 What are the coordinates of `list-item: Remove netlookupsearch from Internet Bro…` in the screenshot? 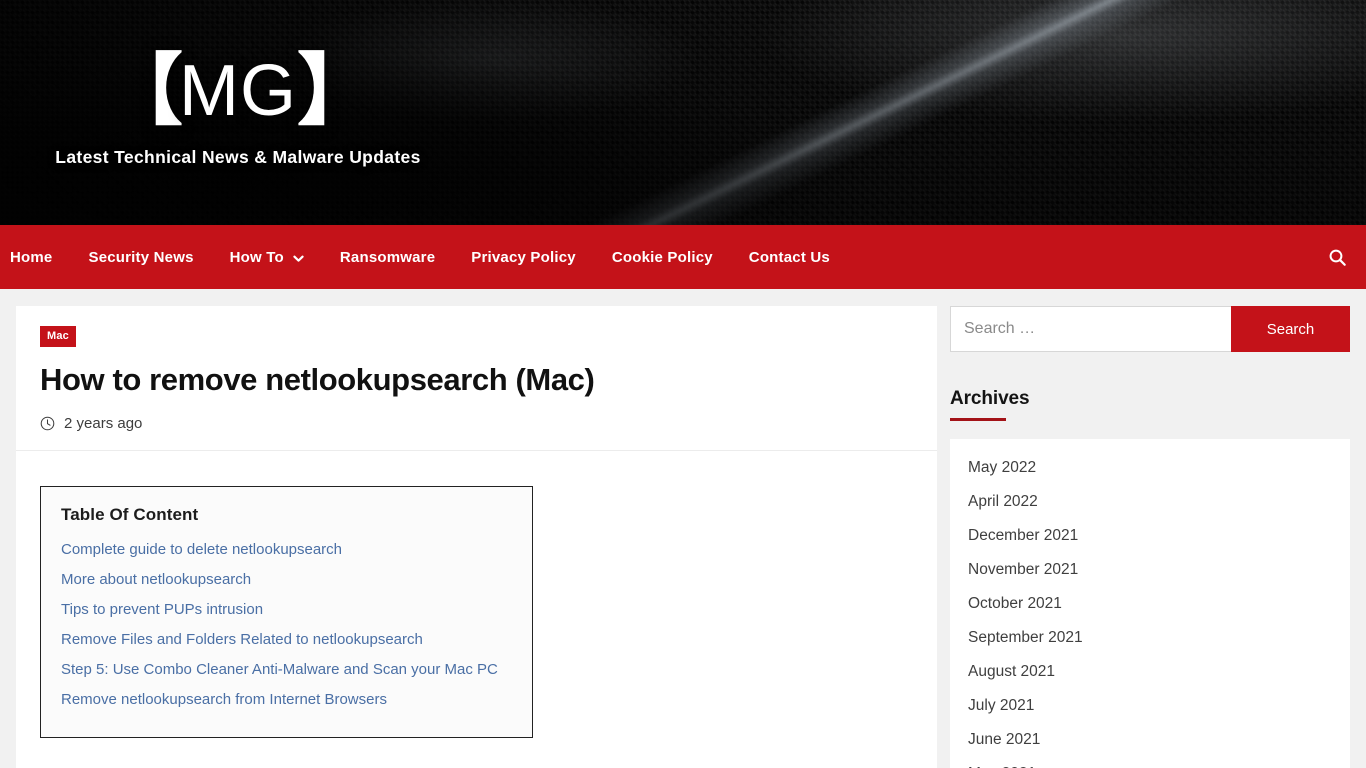 It's located at (286, 700).